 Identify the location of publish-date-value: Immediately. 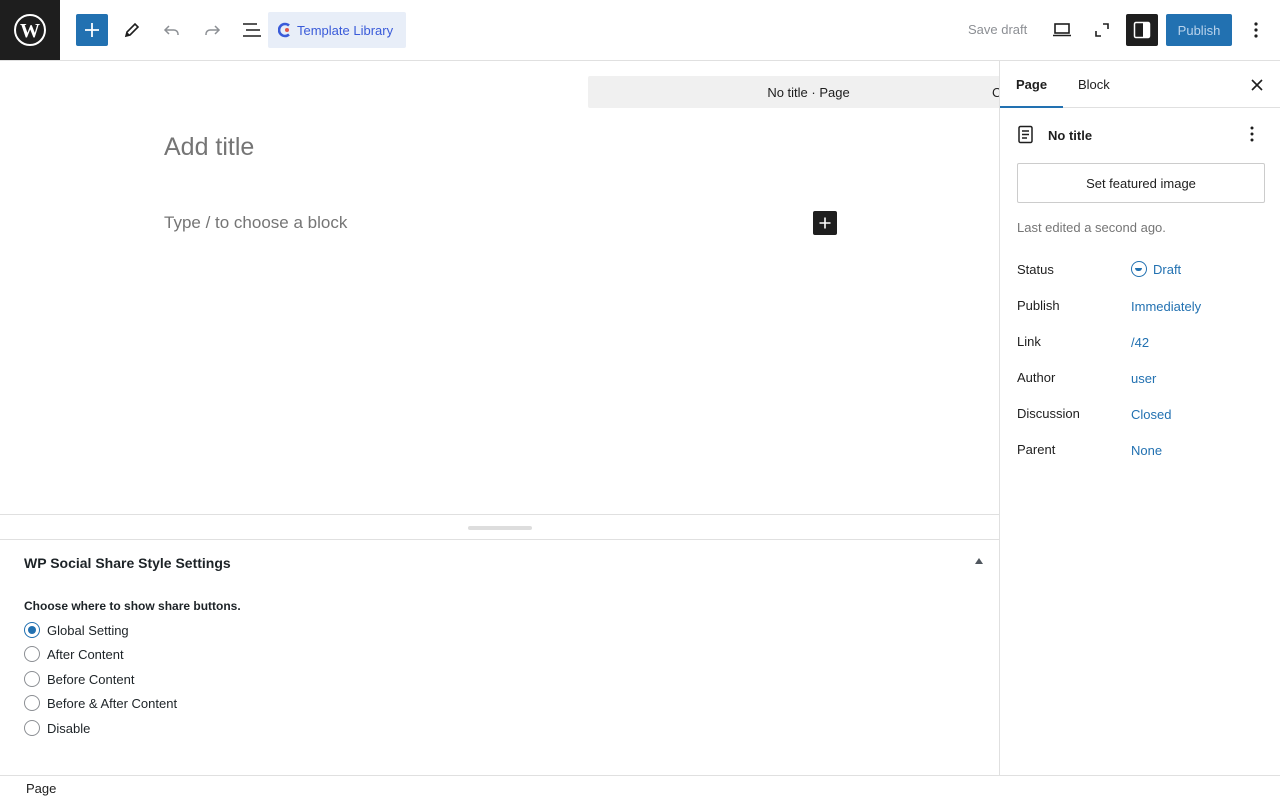
(1166, 306).